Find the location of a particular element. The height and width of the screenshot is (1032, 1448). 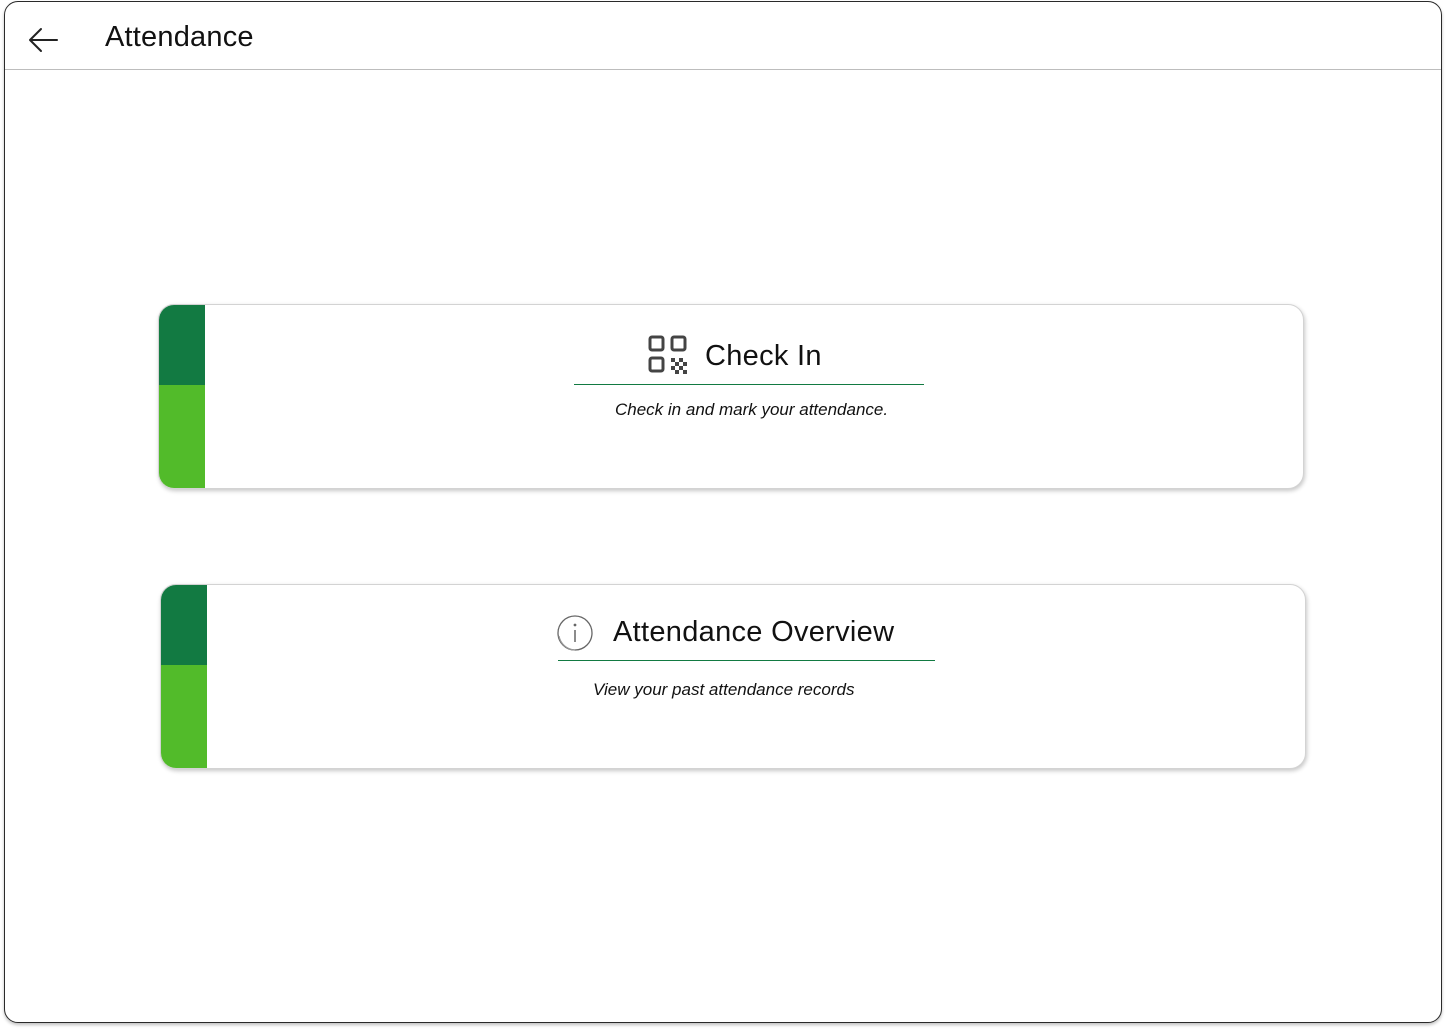

qr-code-icon is located at coordinates (668, 355).